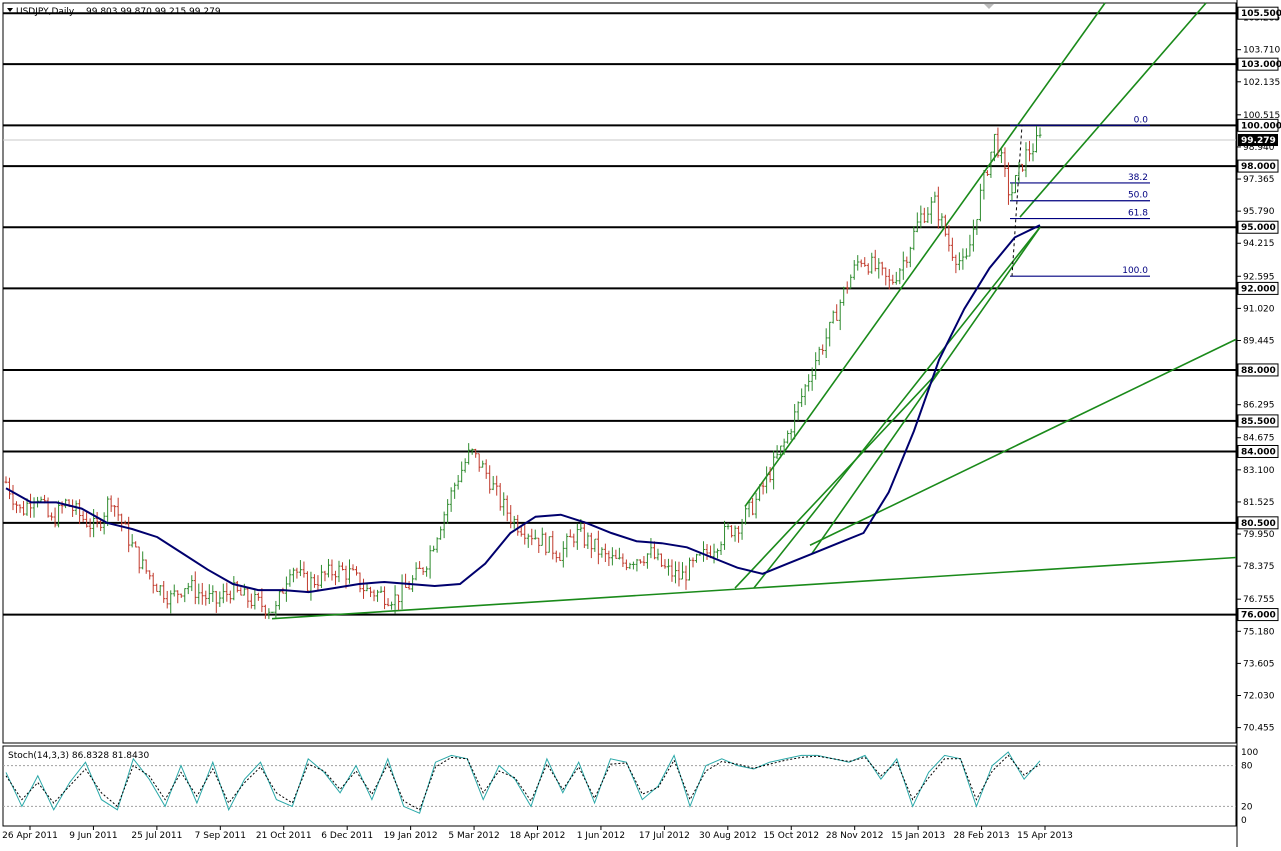 This screenshot has width=1281, height=851. I want to click on date-tick-label: 9 Jun 2011, so click(93, 836).